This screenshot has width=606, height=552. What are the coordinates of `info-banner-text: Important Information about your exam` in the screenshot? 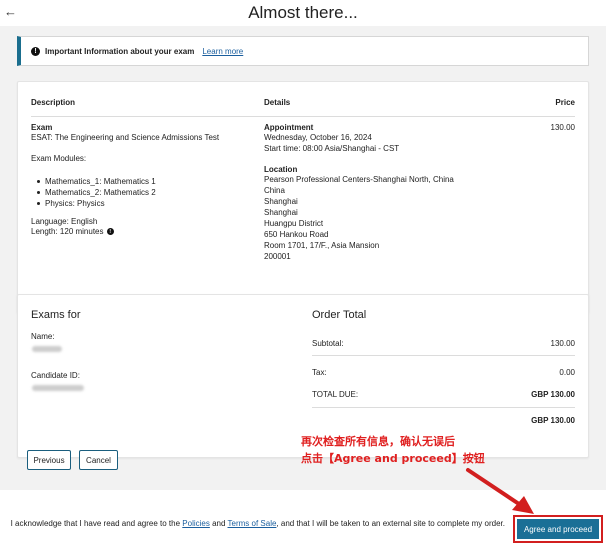 It's located at (120, 51).